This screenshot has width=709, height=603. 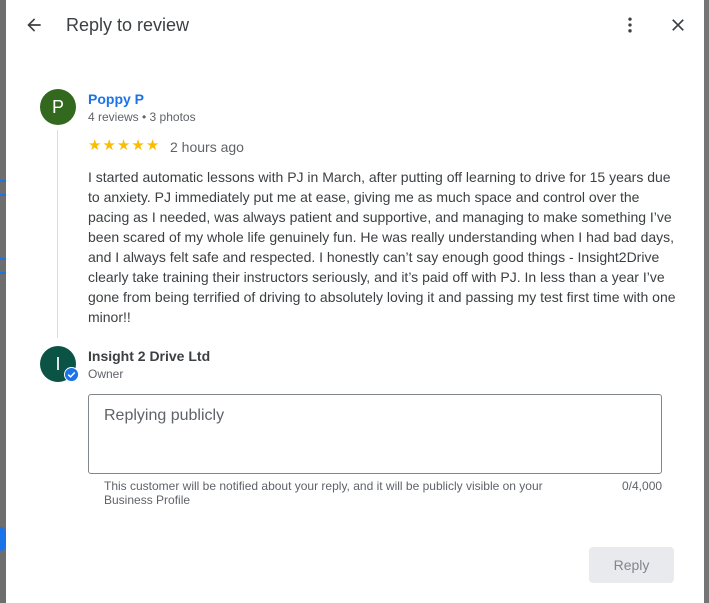 I want to click on close-button, so click(x=678, y=25).